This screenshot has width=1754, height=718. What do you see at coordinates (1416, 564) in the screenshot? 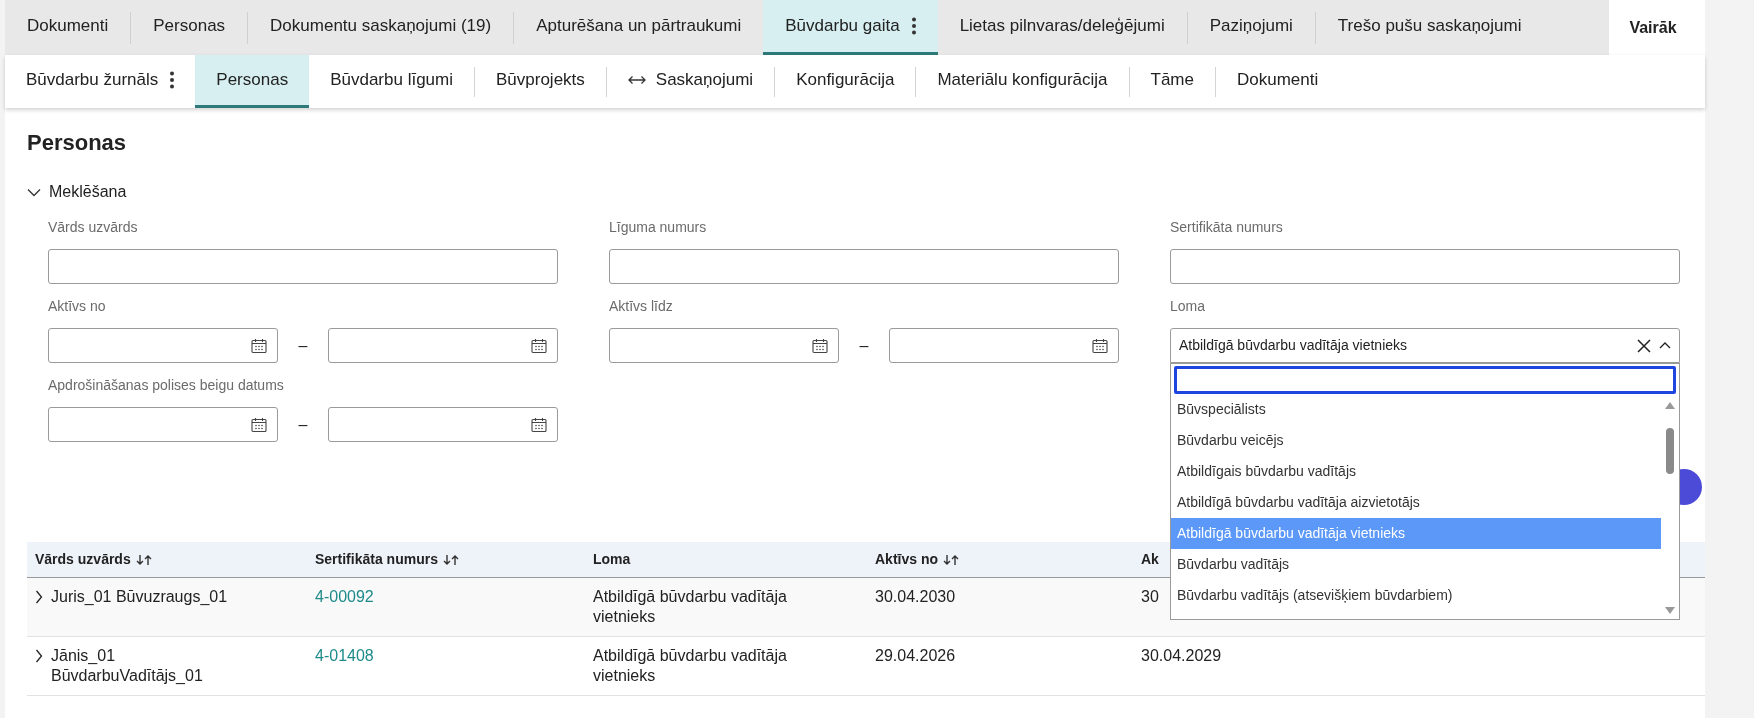
I see `dropdown-option: Būvdarbu vadītājs` at bounding box center [1416, 564].